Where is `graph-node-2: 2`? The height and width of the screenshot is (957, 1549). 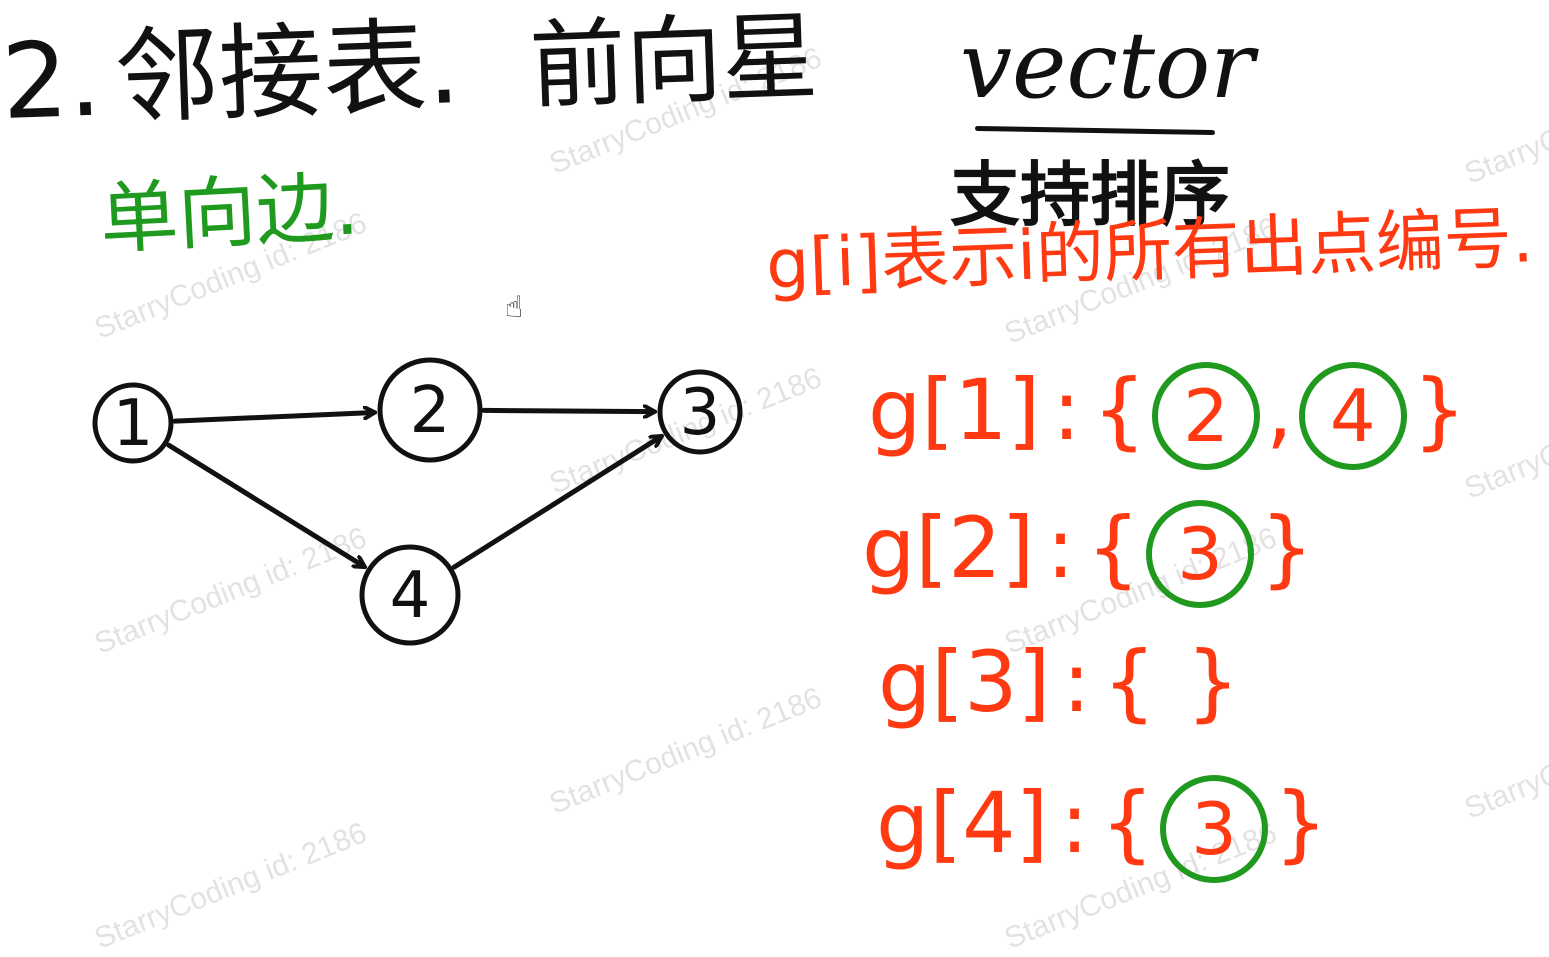
graph-node-2: 2 is located at coordinates (430, 410).